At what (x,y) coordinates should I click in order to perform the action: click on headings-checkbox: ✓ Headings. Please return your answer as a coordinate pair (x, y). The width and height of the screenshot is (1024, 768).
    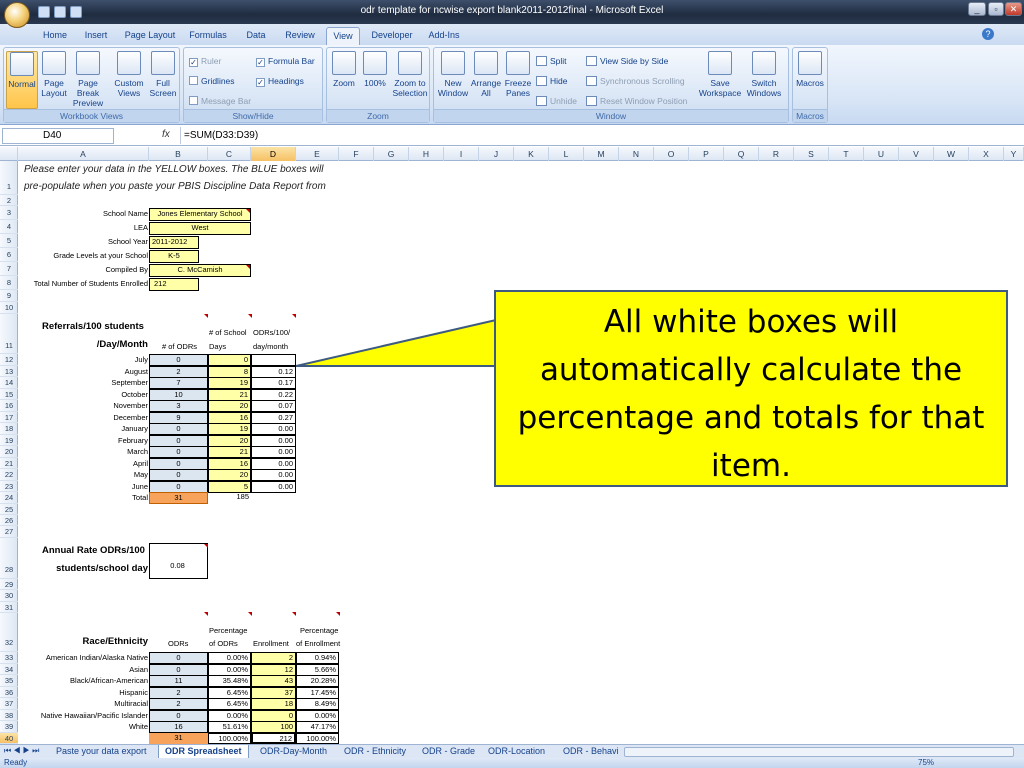
    Looking at the image, I should click on (280, 81).